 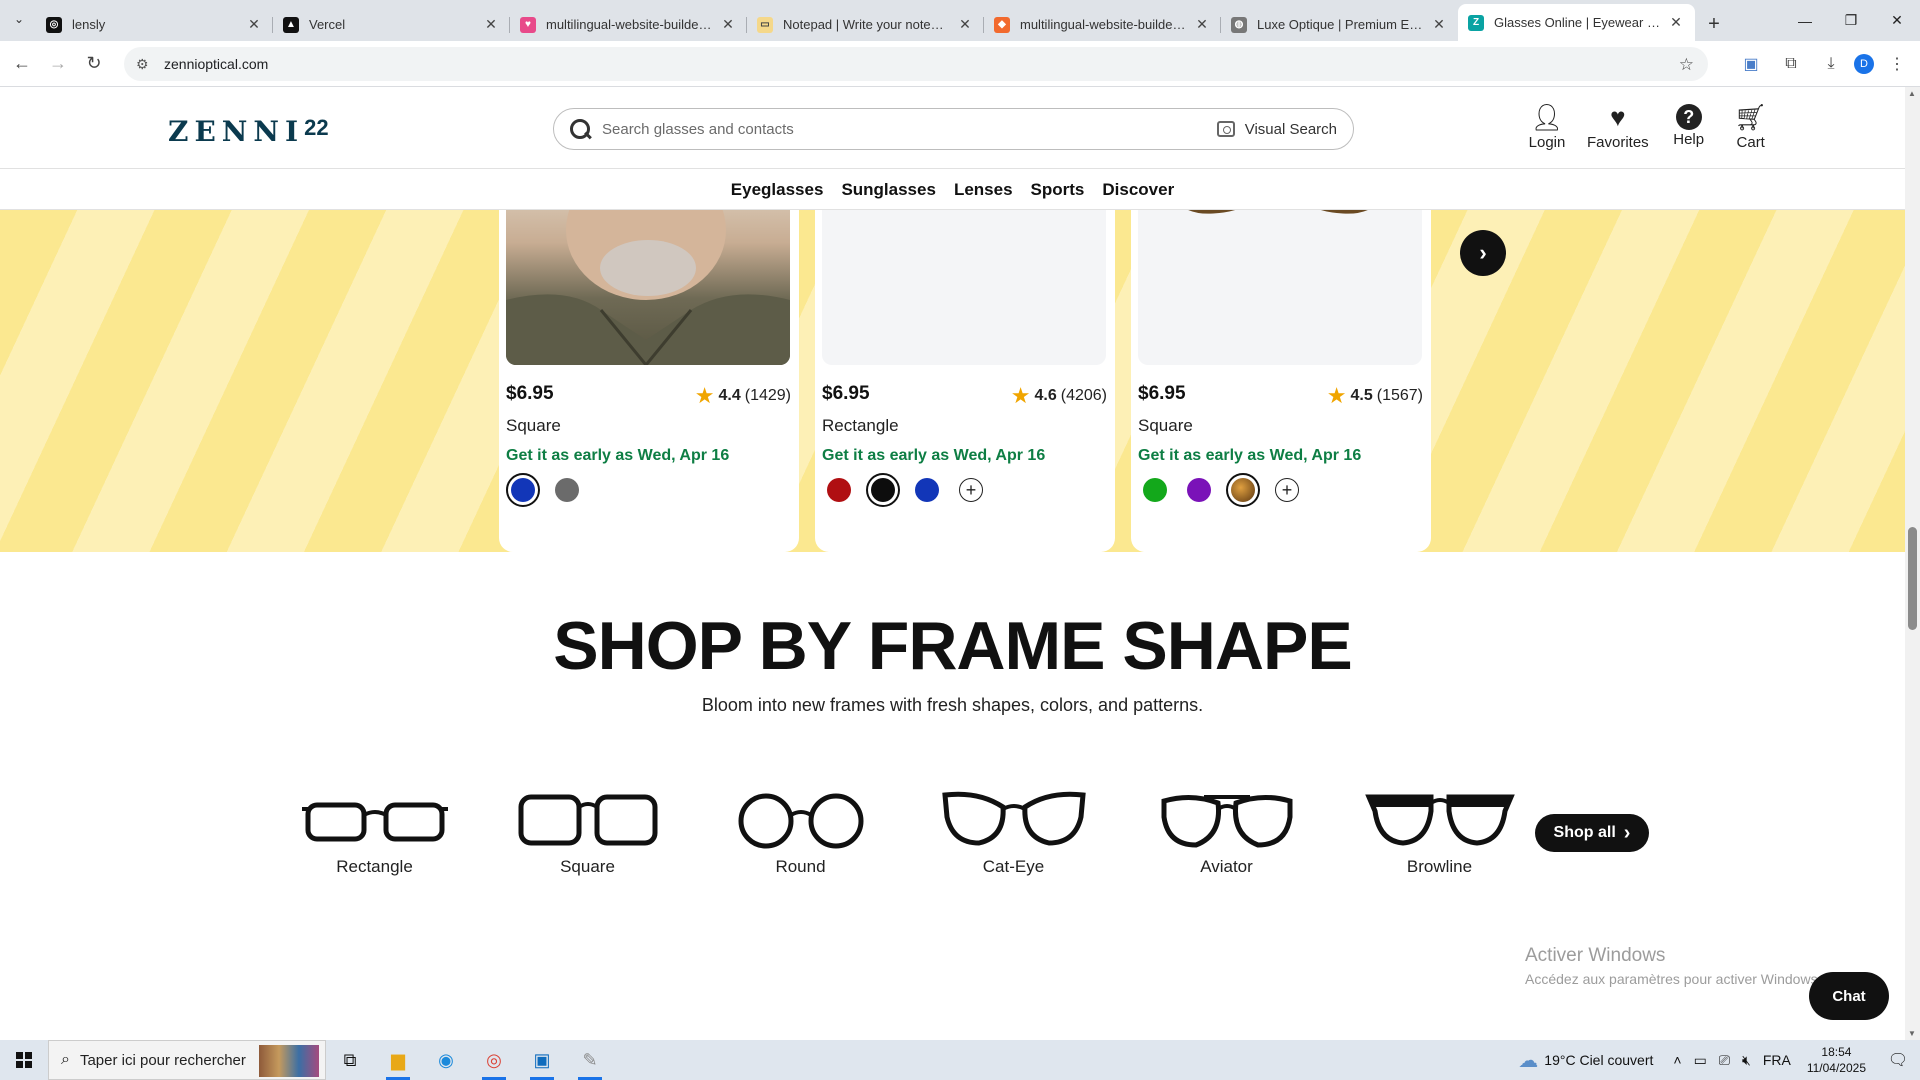 I want to click on help-button: ? Help, so click(x=1689, y=126).